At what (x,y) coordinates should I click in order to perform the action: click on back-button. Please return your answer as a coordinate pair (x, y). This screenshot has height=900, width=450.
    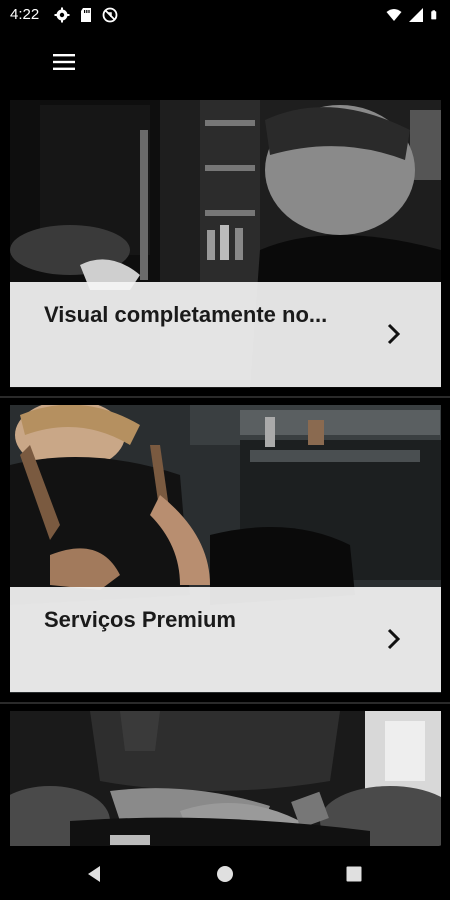
    Looking at the image, I should click on (94, 874).